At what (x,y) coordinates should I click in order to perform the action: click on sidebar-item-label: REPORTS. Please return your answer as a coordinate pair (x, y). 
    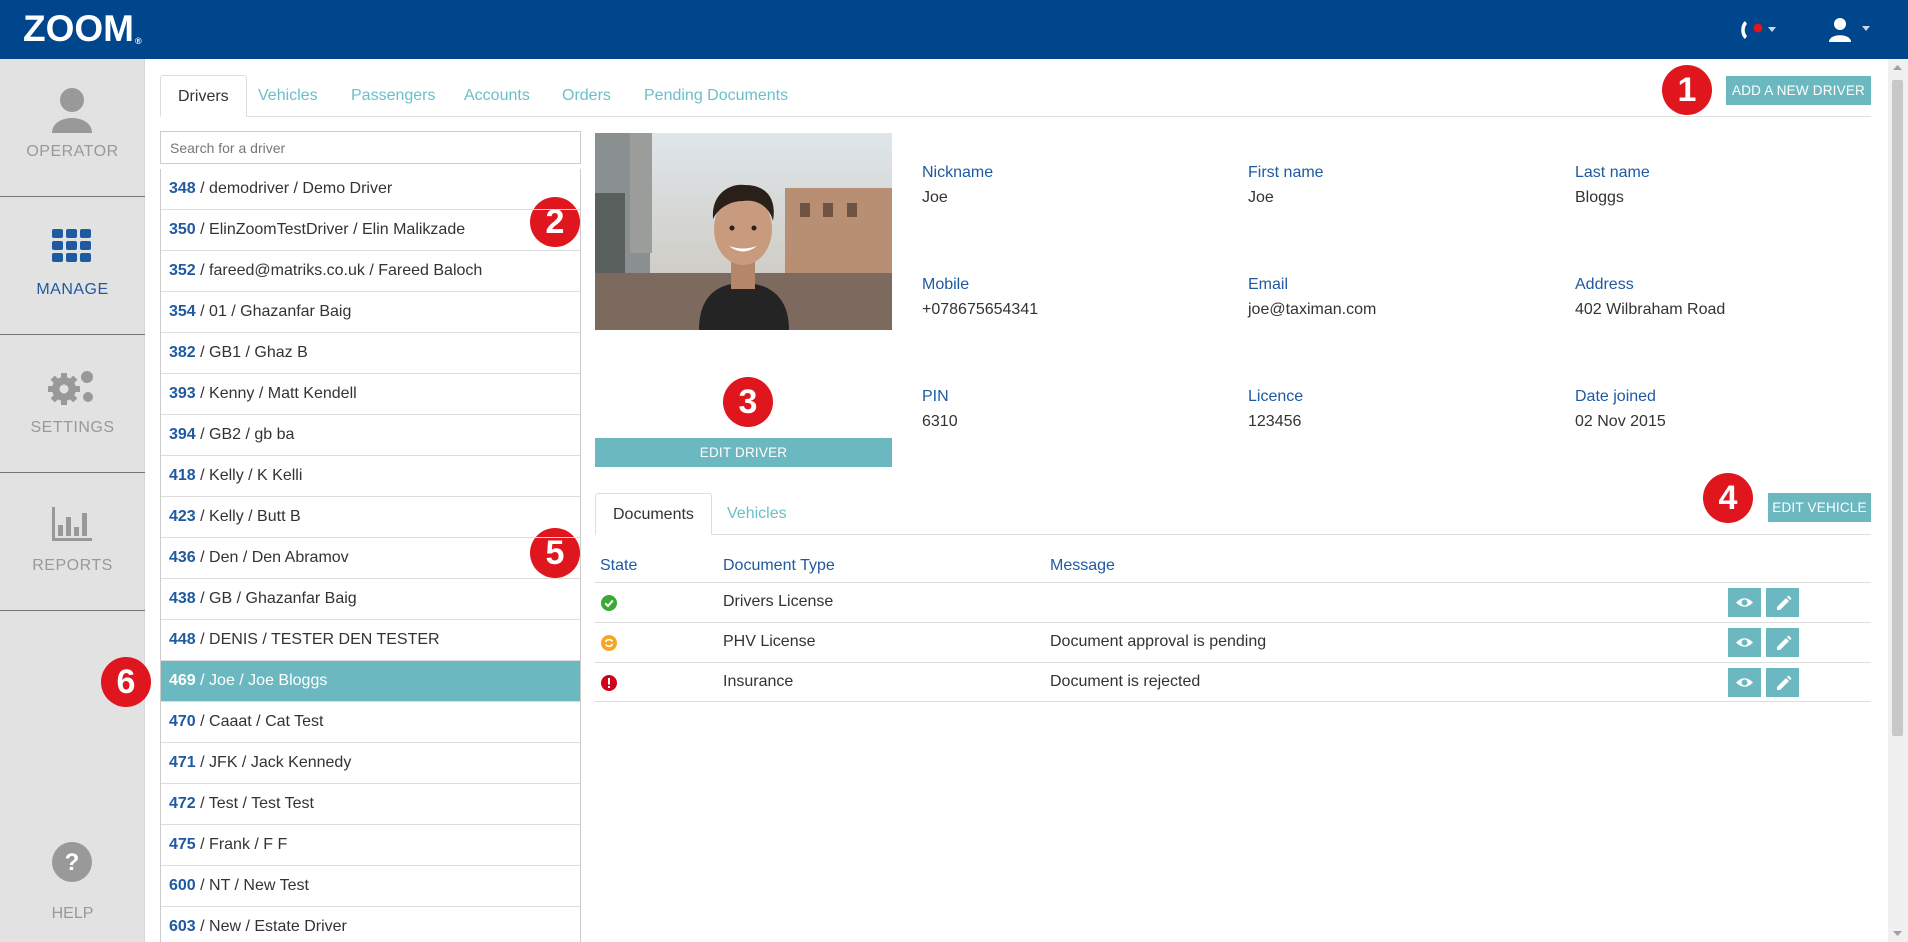
    Looking at the image, I should click on (72, 565).